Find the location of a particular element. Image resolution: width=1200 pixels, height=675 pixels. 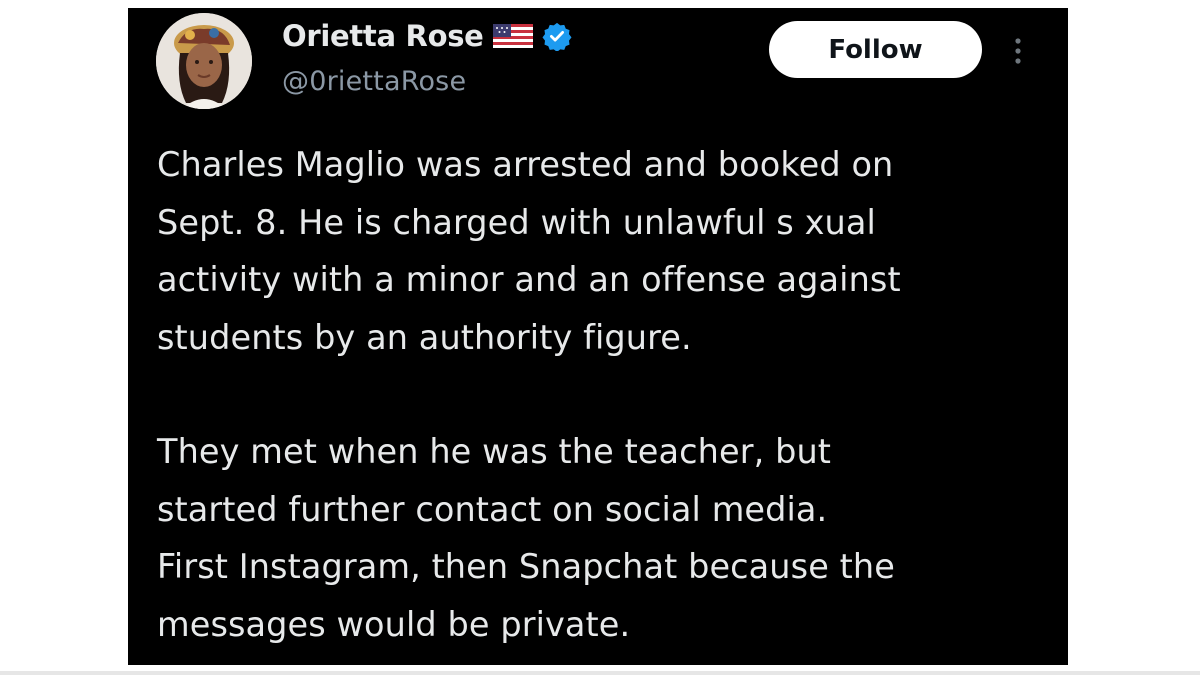

follow-button: Follow is located at coordinates (875, 49).